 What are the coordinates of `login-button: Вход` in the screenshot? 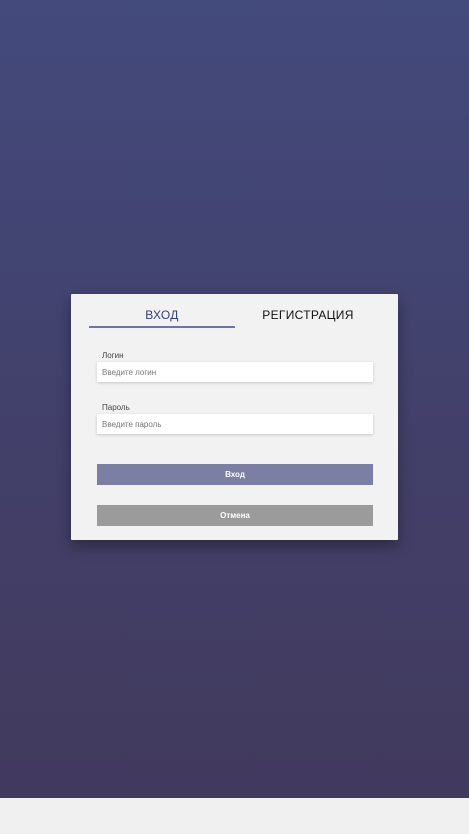 It's located at (235, 474).